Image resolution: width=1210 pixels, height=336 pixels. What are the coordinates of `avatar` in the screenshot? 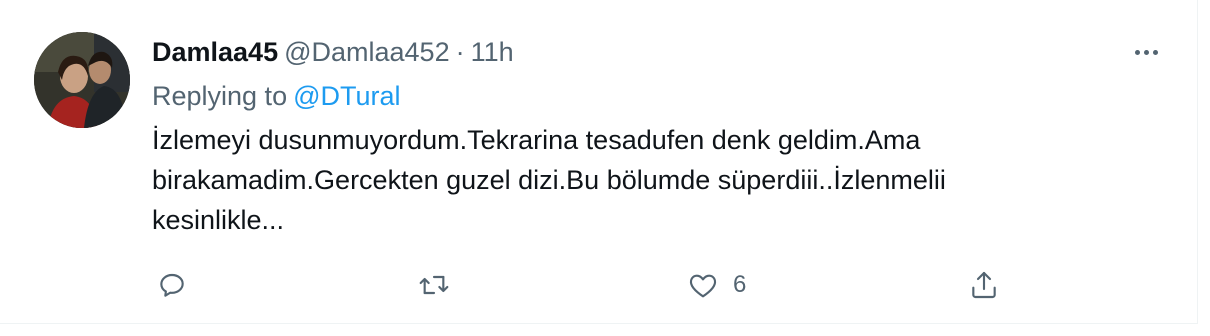 It's located at (82, 80).